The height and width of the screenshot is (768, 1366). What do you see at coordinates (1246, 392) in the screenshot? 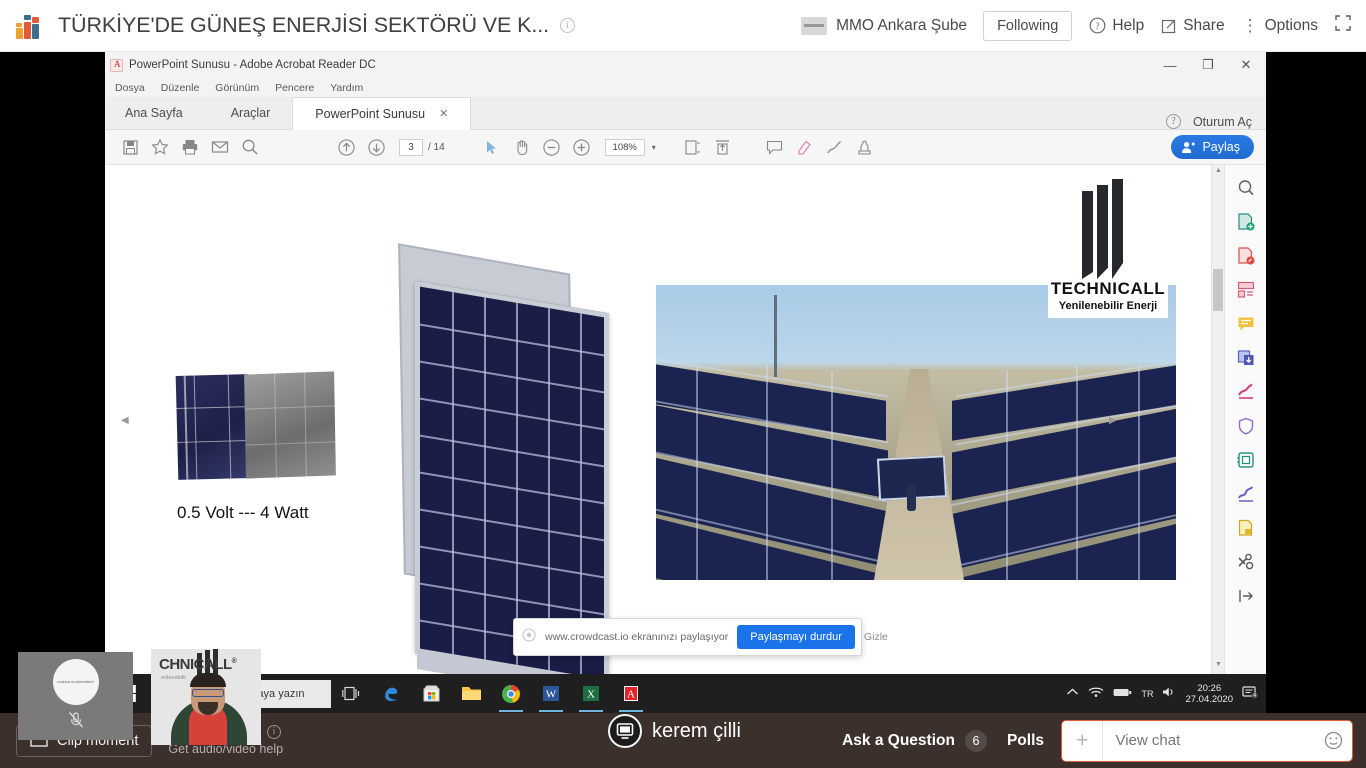
I see `fill-and-sign-icon` at bounding box center [1246, 392].